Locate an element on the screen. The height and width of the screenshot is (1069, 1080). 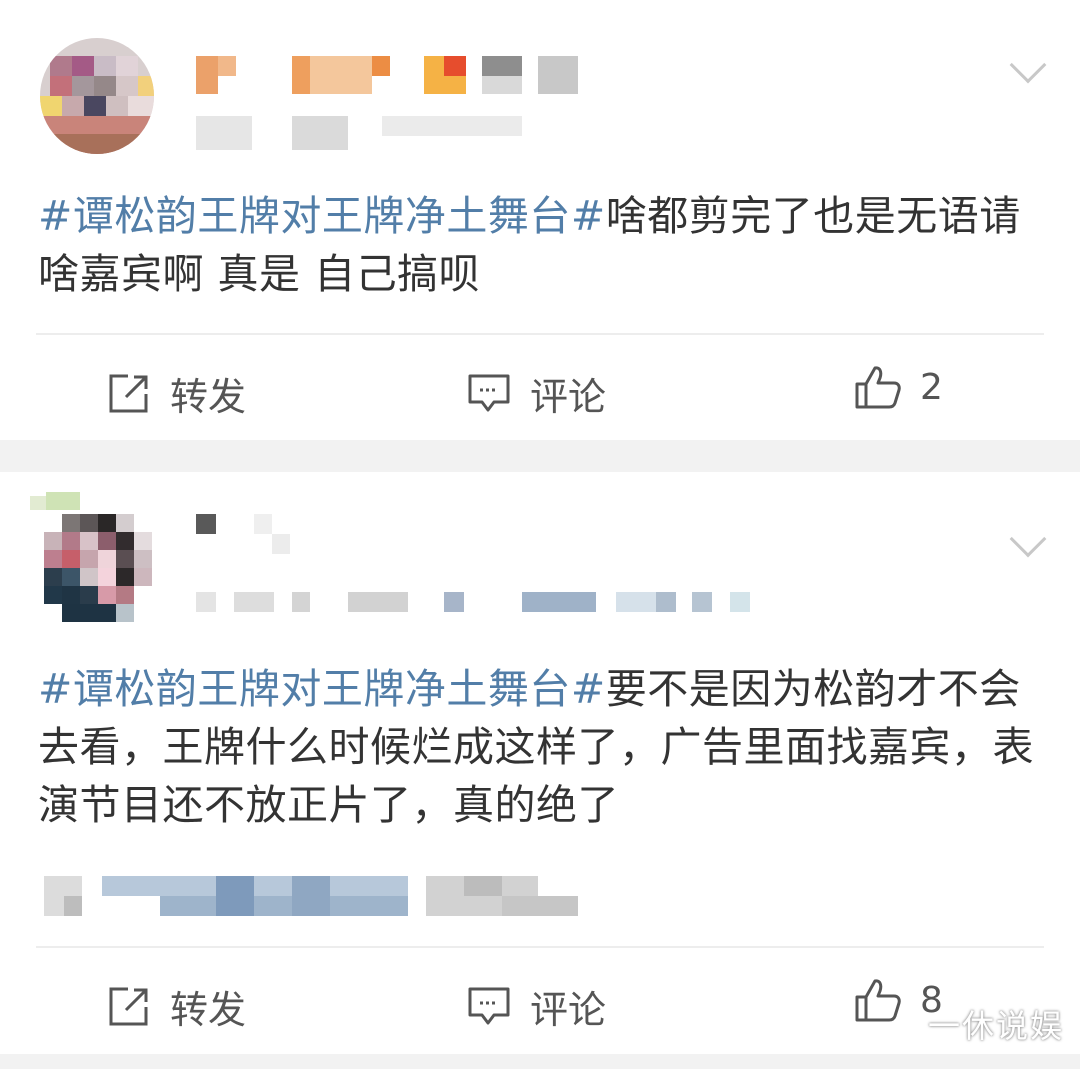
watermark: 一休说娱 is located at coordinates (995, 1026).